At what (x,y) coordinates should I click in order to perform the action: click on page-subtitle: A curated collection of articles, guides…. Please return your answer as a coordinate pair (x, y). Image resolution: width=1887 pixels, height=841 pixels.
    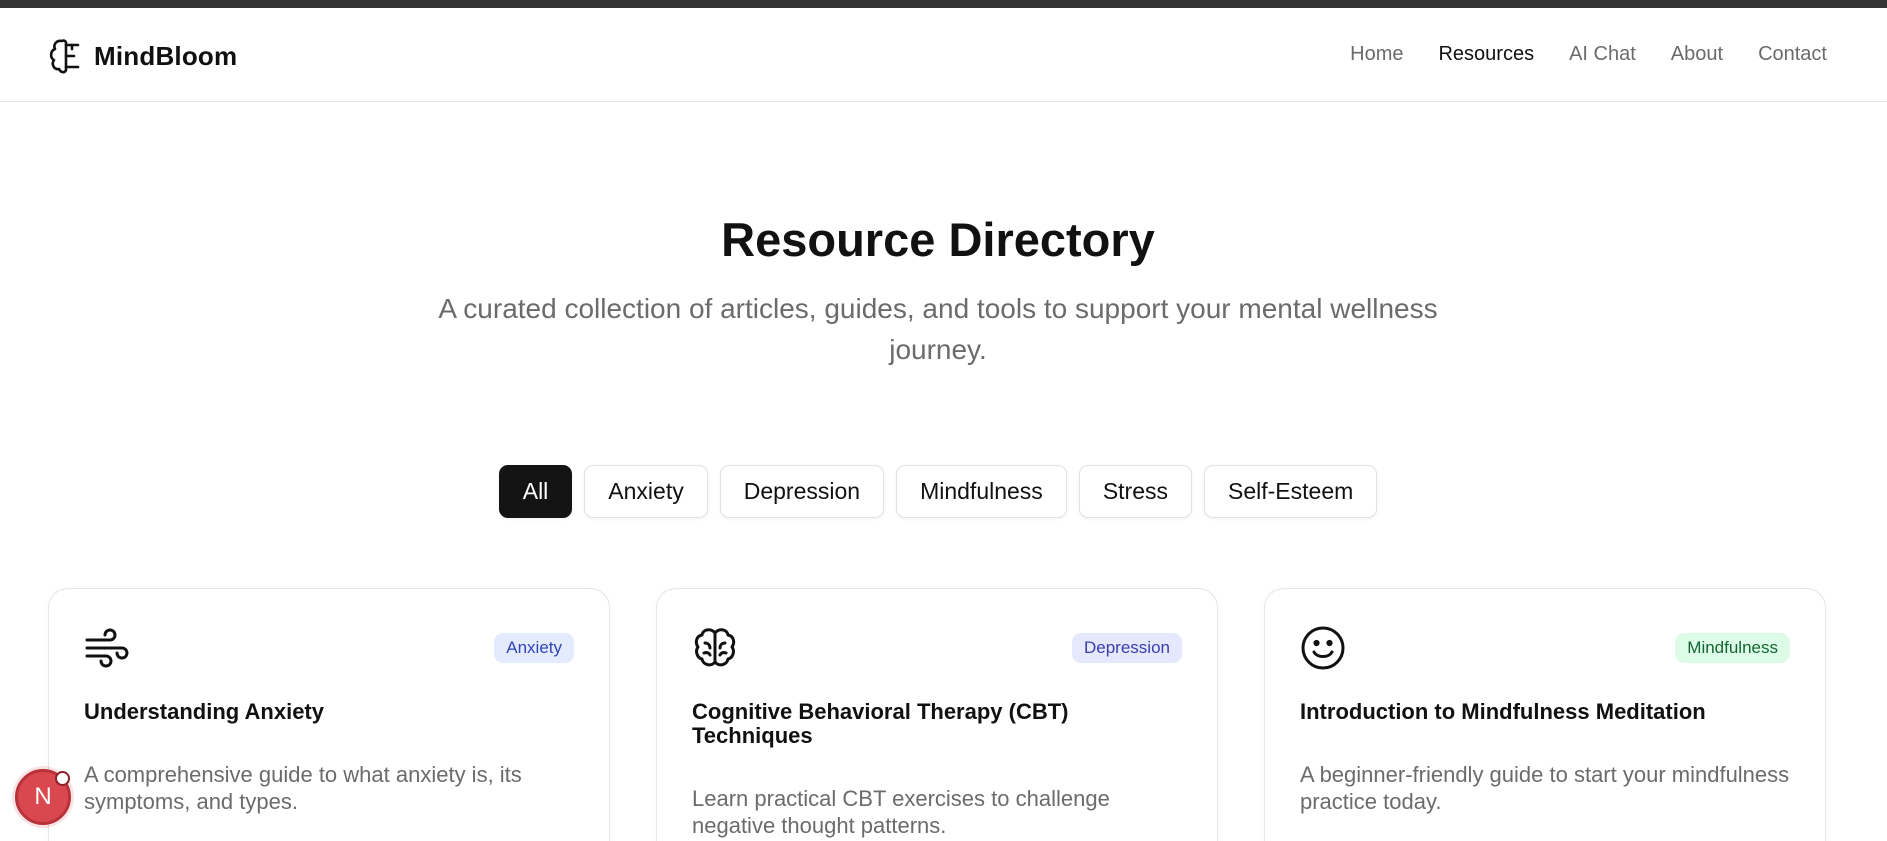
    Looking at the image, I should click on (938, 329).